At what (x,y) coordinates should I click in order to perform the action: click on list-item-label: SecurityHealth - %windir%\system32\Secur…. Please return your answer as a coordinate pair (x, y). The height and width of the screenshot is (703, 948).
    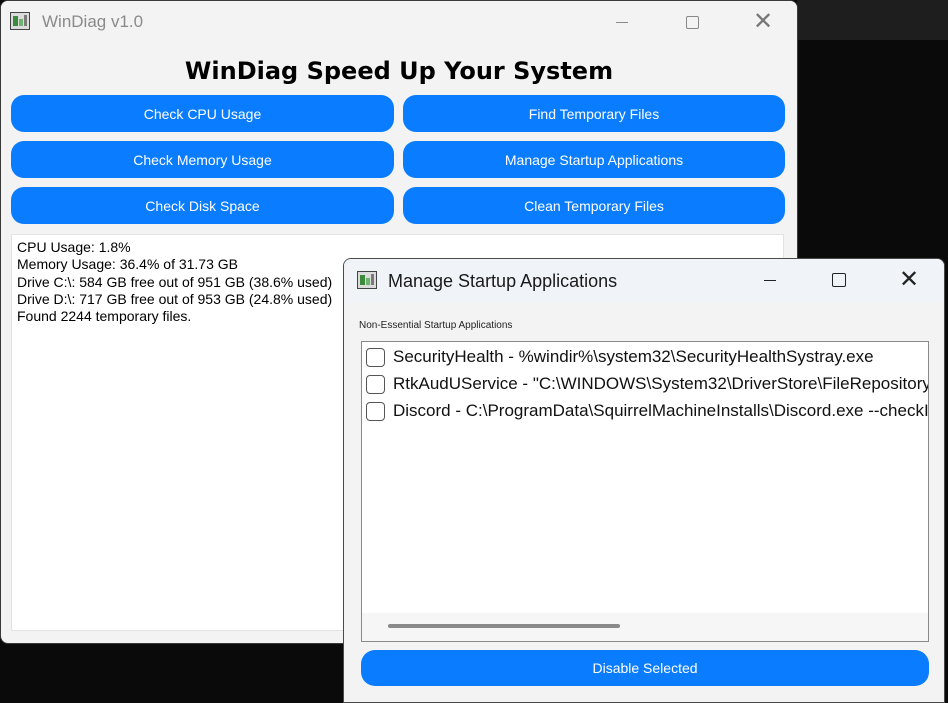
    Looking at the image, I should click on (633, 356).